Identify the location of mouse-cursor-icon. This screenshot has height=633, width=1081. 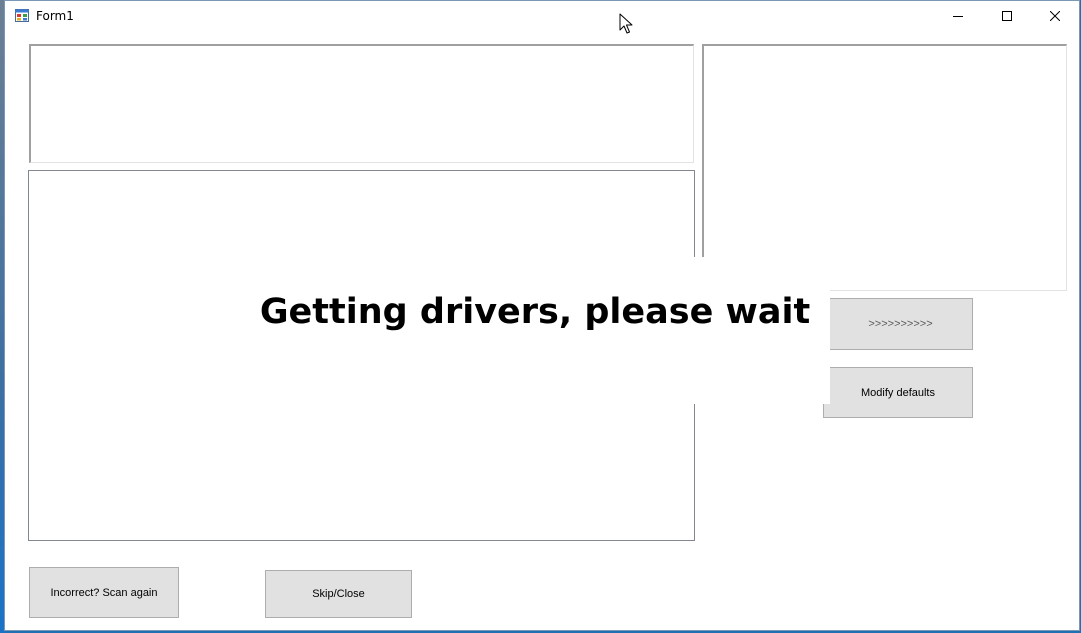
(626, 23).